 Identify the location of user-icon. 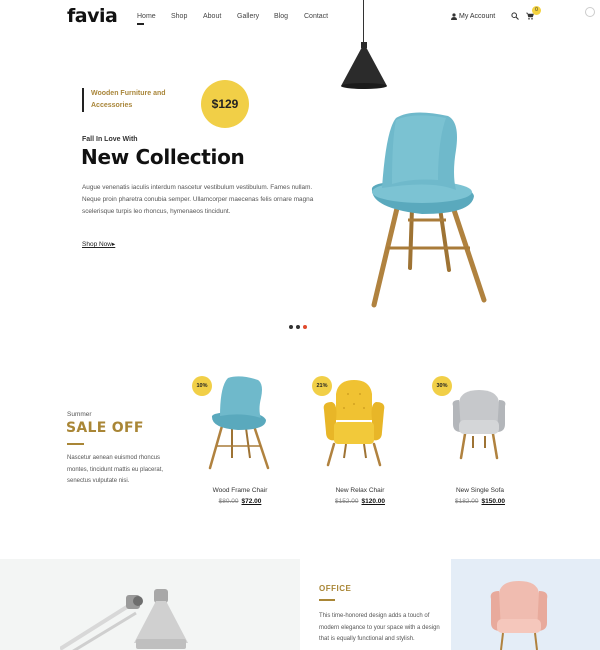
(454, 16).